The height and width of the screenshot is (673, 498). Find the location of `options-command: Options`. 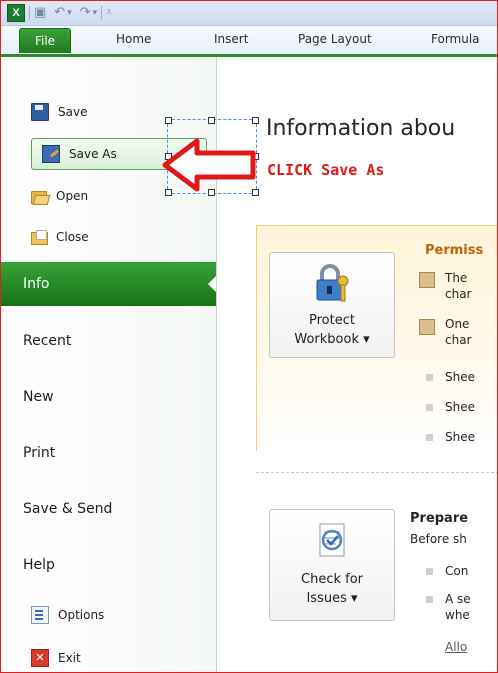

options-command: Options is located at coordinates (67, 615).